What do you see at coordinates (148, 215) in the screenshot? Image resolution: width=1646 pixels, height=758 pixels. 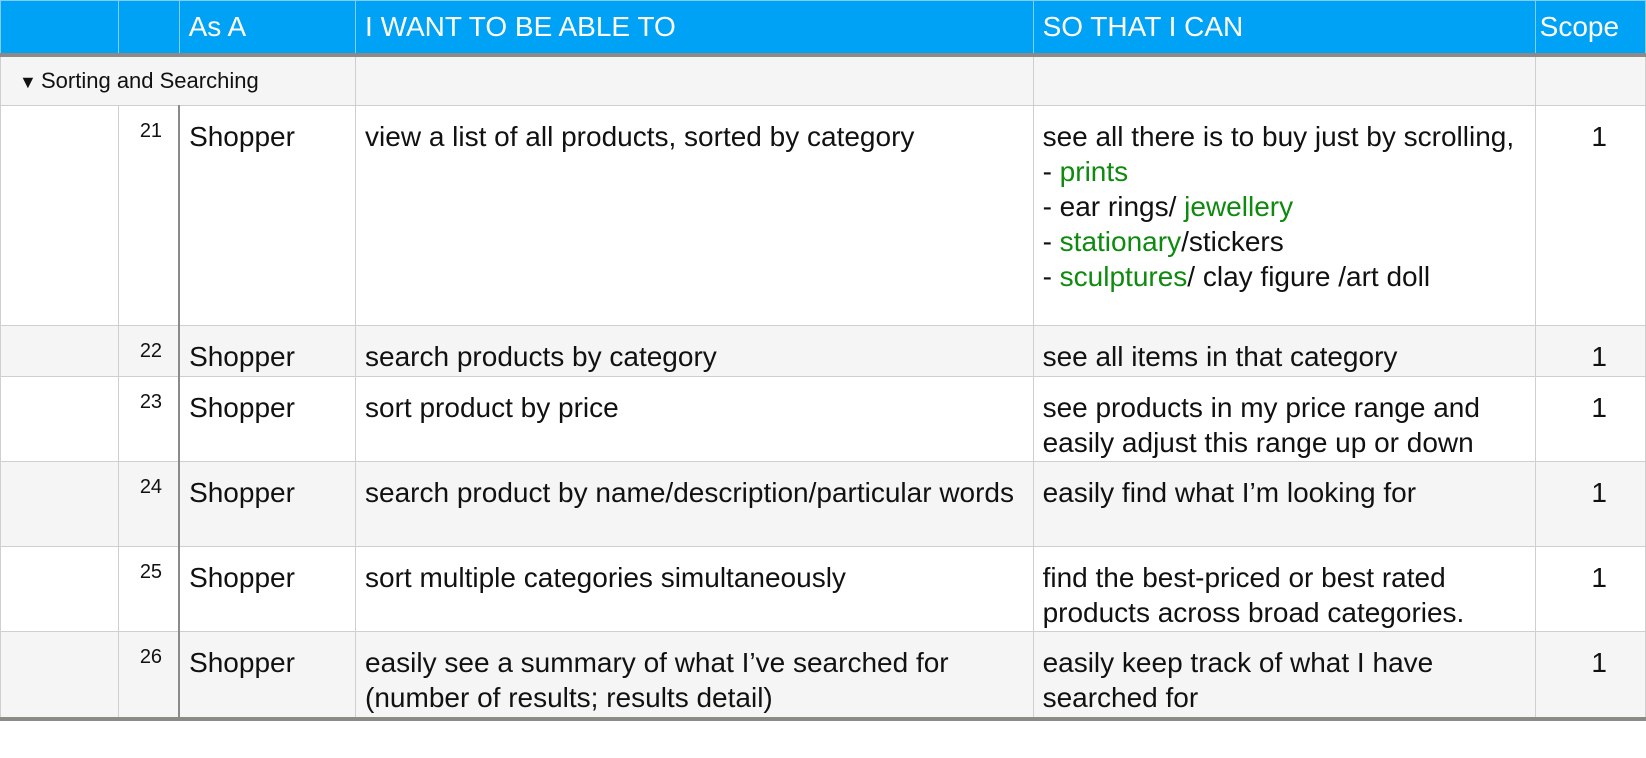 I see `row-number: 21` at bounding box center [148, 215].